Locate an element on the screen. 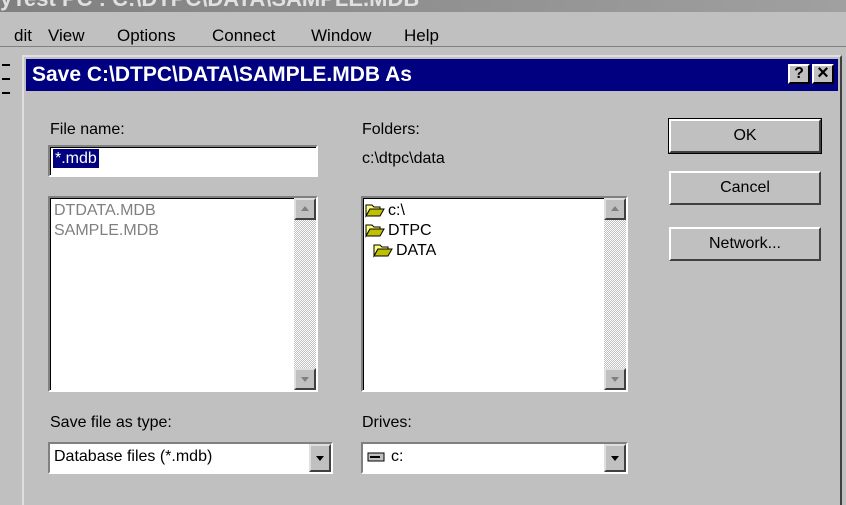 Image resolution: width=846 pixels, height=505 pixels. folder-item-dtpc: DTPC is located at coordinates (398, 230).